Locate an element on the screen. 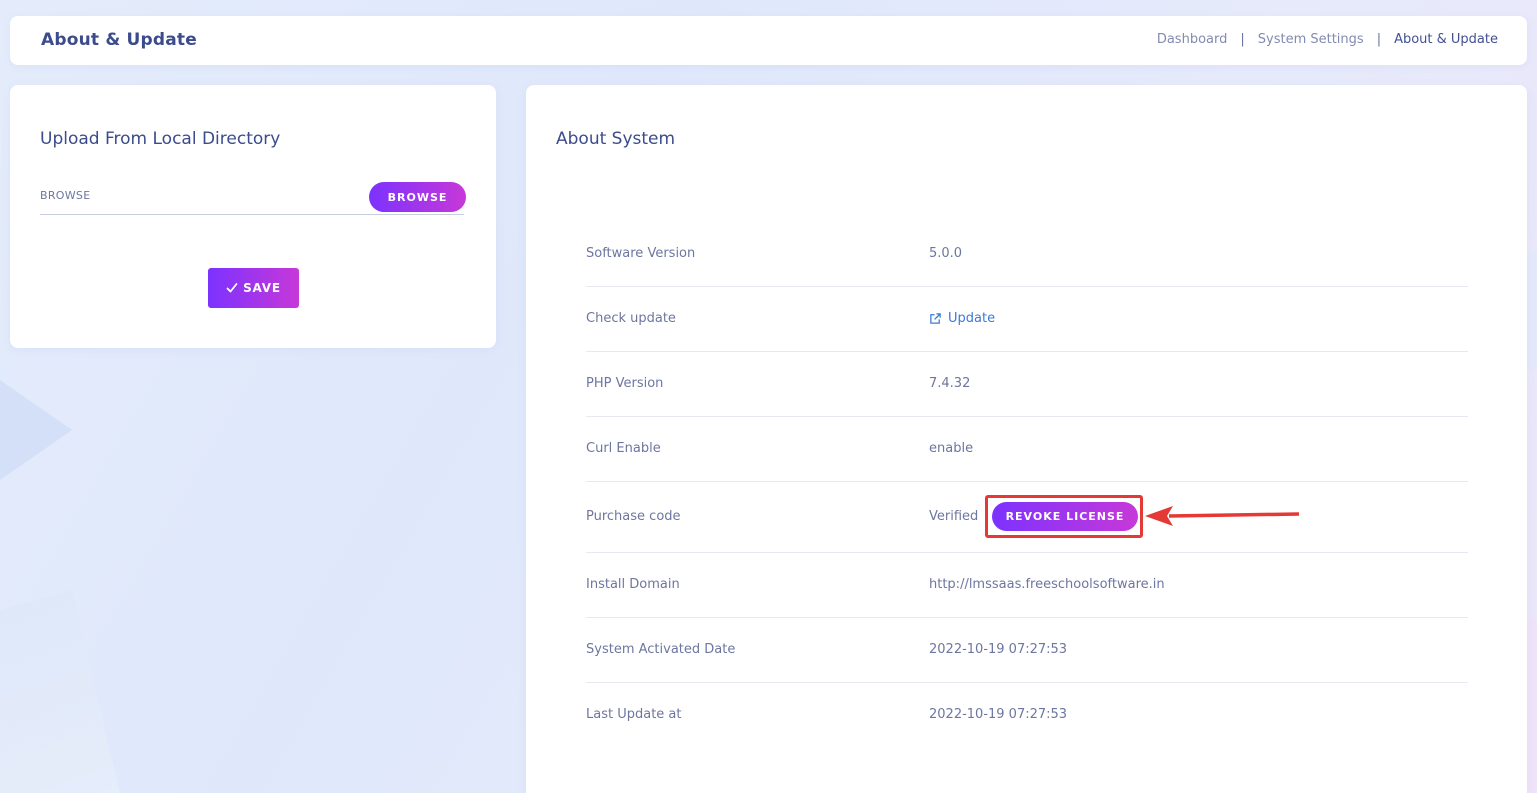 The image size is (1537, 793). info-value: enable is located at coordinates (951, 448).